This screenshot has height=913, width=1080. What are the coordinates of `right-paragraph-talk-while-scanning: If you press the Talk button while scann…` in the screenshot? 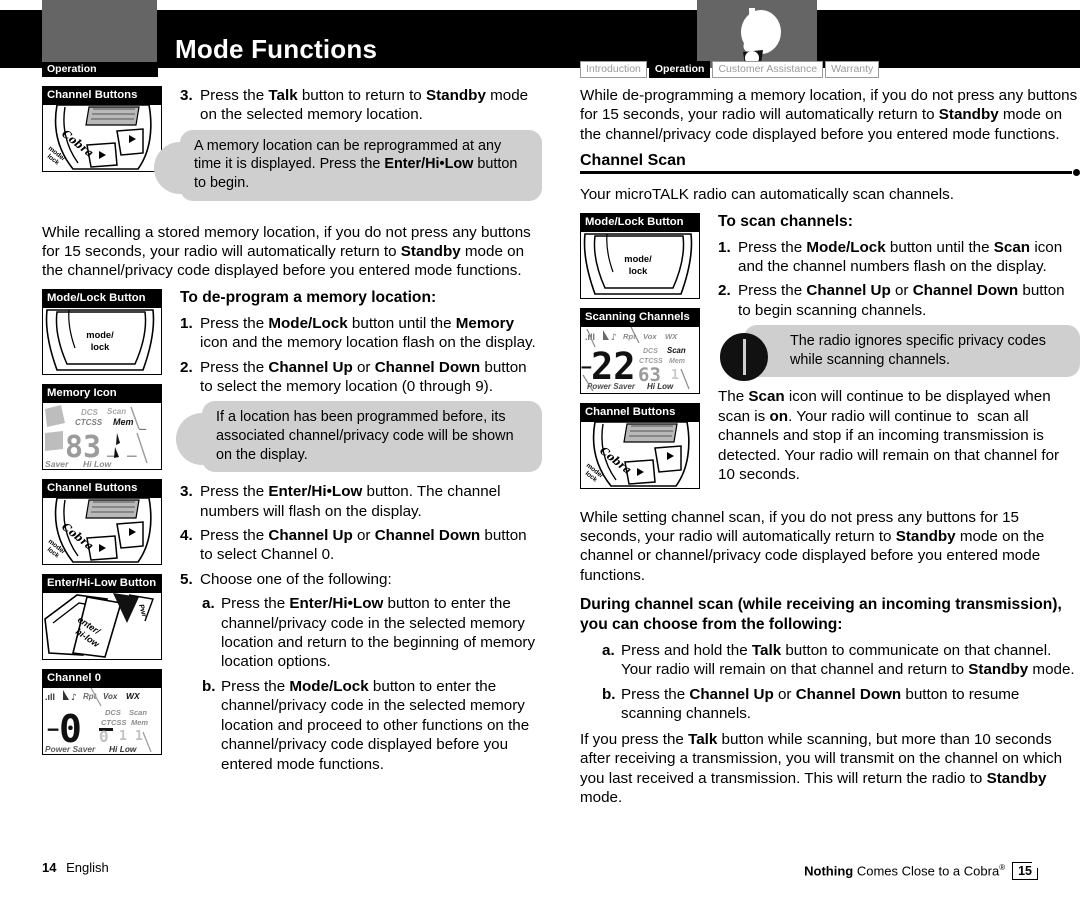 It's located at (821, 768).